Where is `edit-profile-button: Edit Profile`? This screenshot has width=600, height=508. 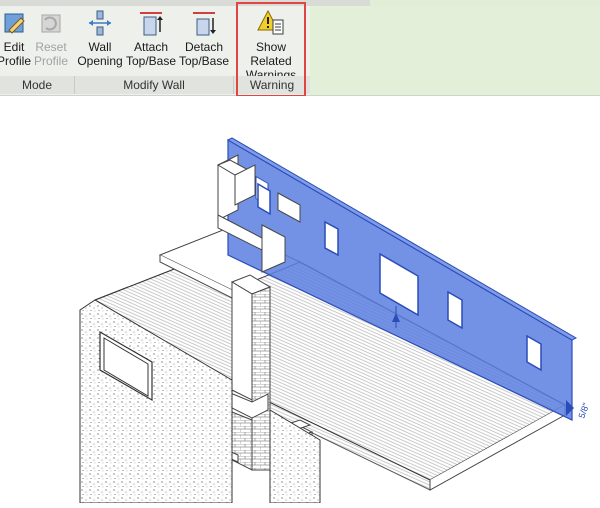 edit-profile-button: Edit Profile is located at coordinates (17, 38).